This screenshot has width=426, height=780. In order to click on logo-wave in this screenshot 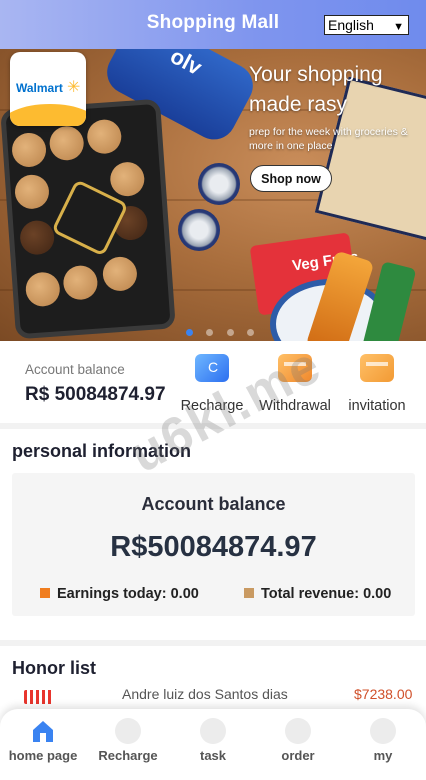, I will do `click(48, 115)`.